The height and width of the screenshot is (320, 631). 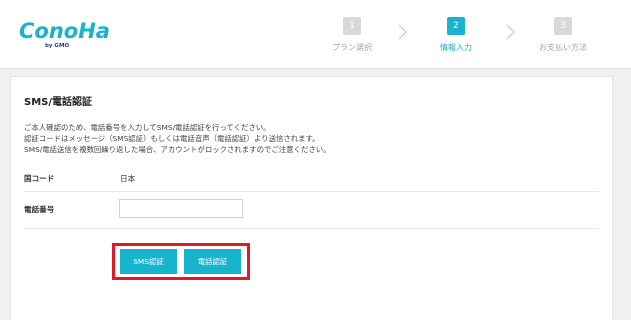 I want to click on step-label: 情報入力, so click(x=456, y=47).